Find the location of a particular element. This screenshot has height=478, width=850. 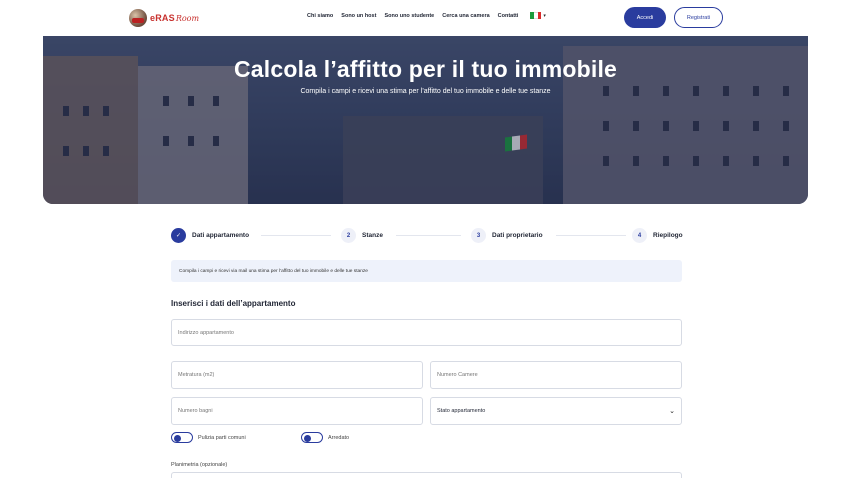

step-dati-proprietario: 3 Dati proprietario is located at coordinates (507, 235).